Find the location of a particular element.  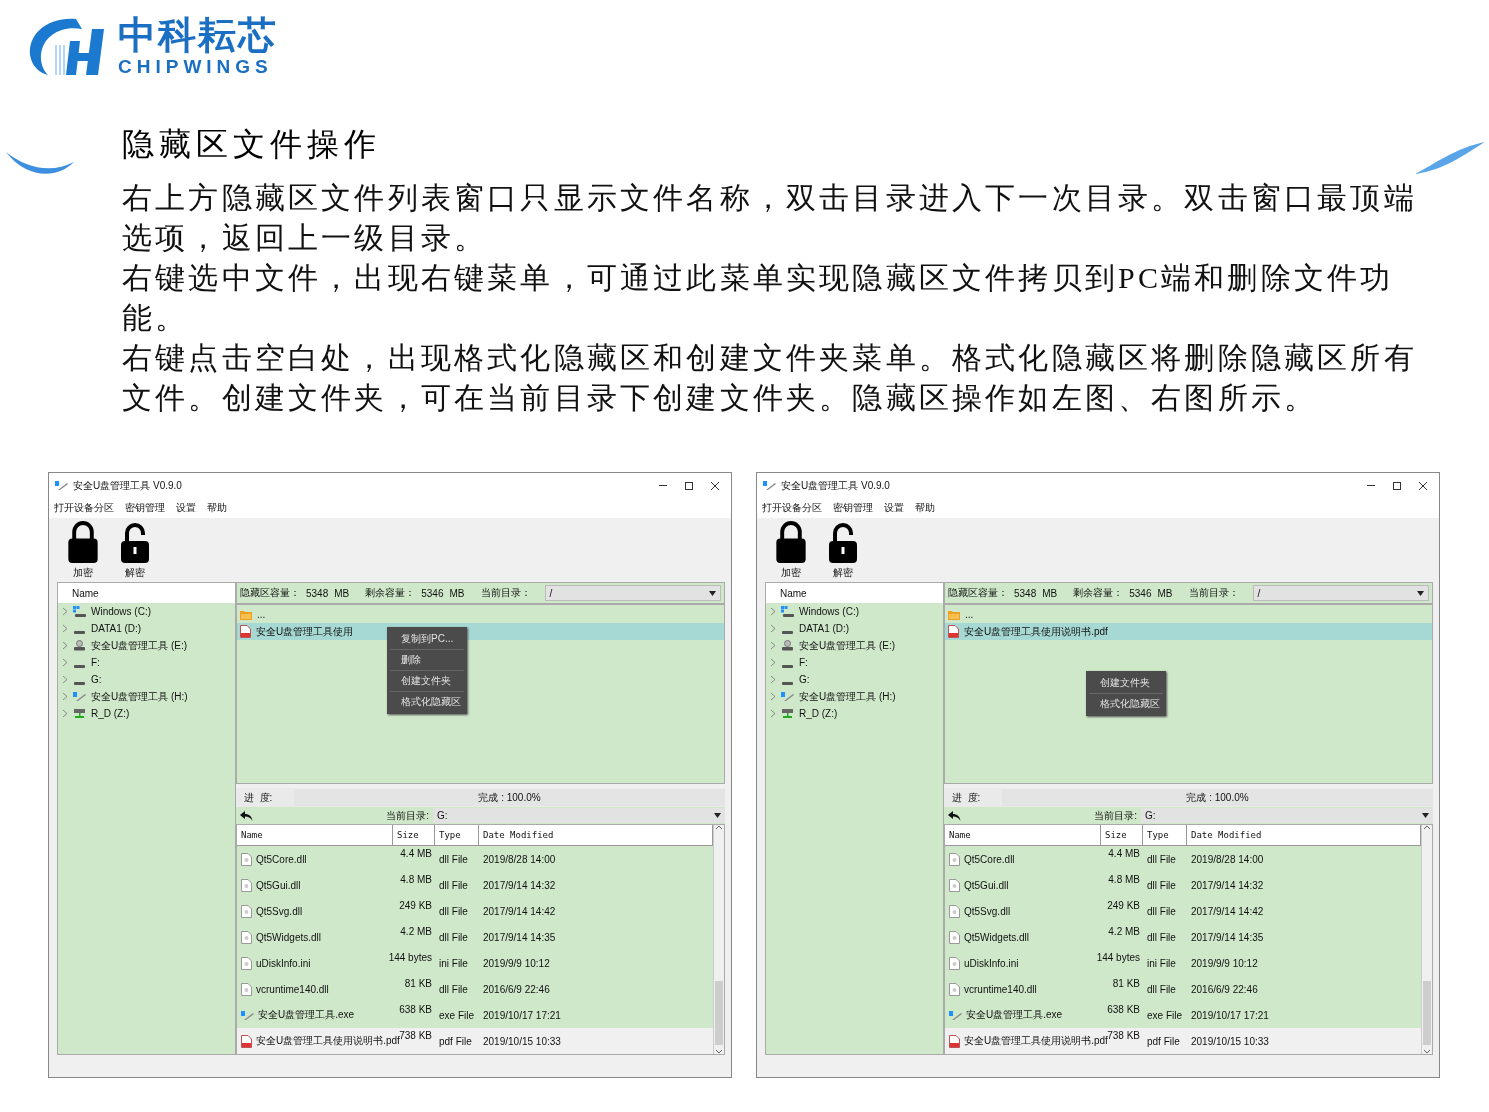

file-icon is located at coordinates (246, 937).